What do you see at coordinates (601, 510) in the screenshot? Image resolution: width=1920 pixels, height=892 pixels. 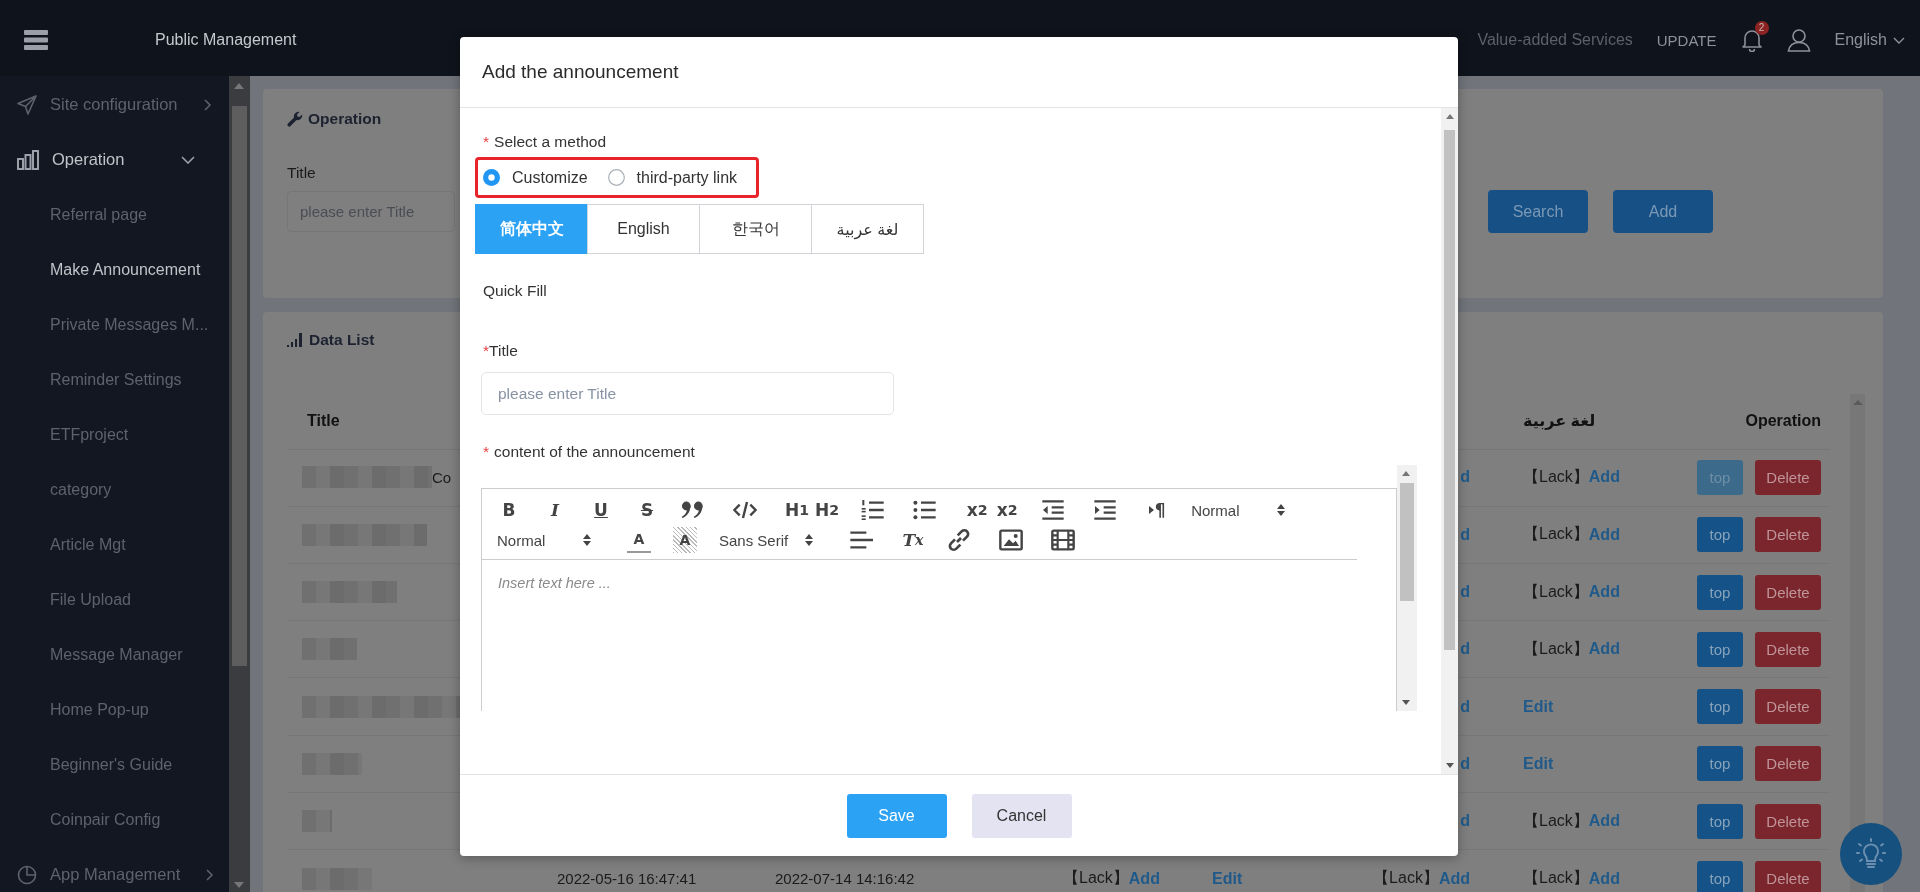 I see `underline-button: U` at bounding box center [601, 510].